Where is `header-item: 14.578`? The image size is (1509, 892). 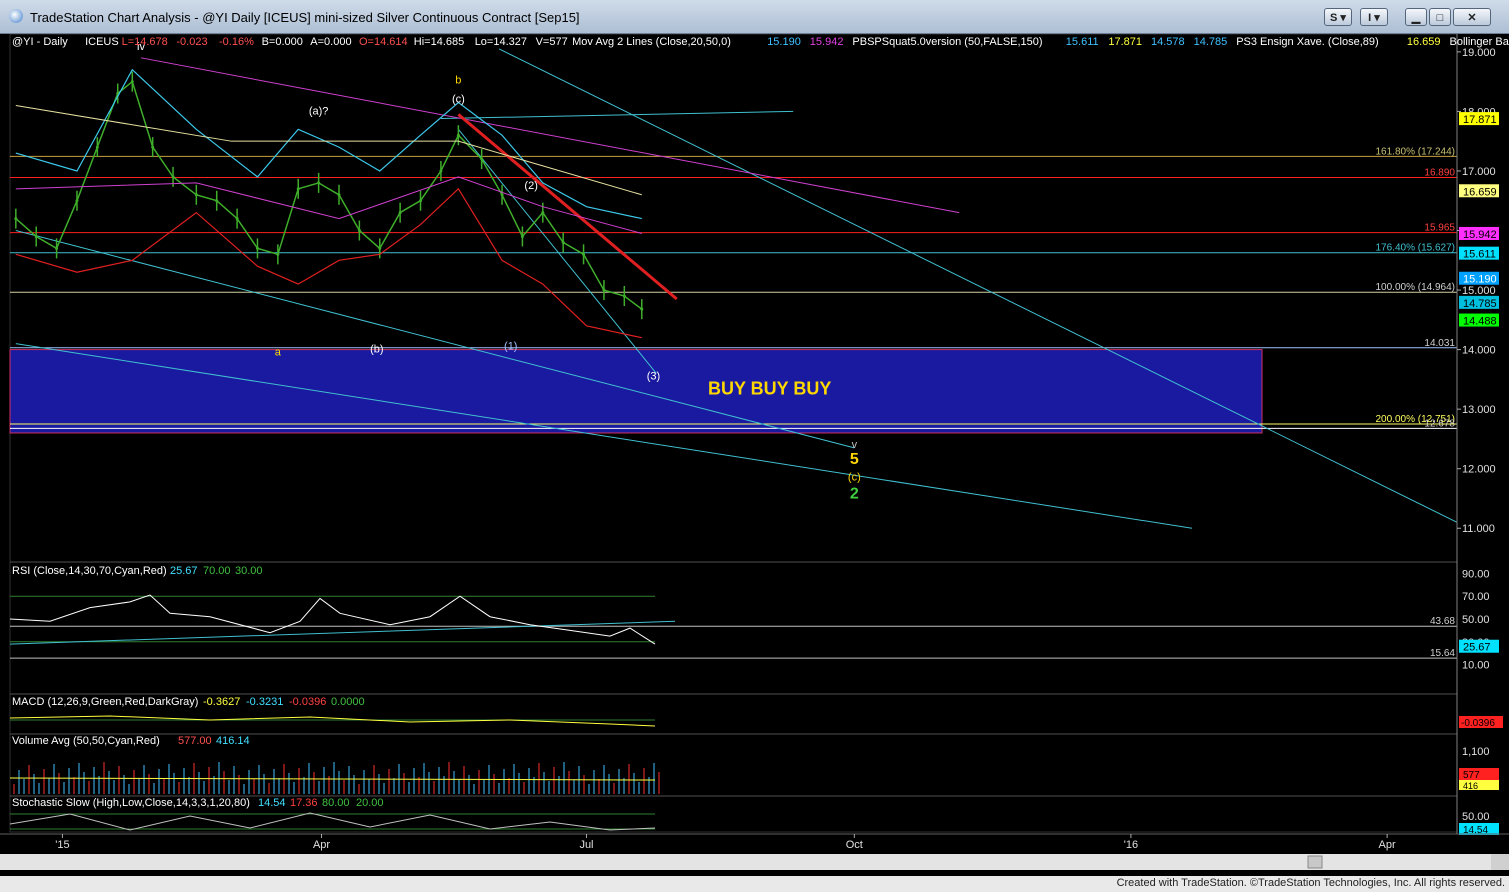
header-item: 14.578 is located at coordinates (1168, 42).